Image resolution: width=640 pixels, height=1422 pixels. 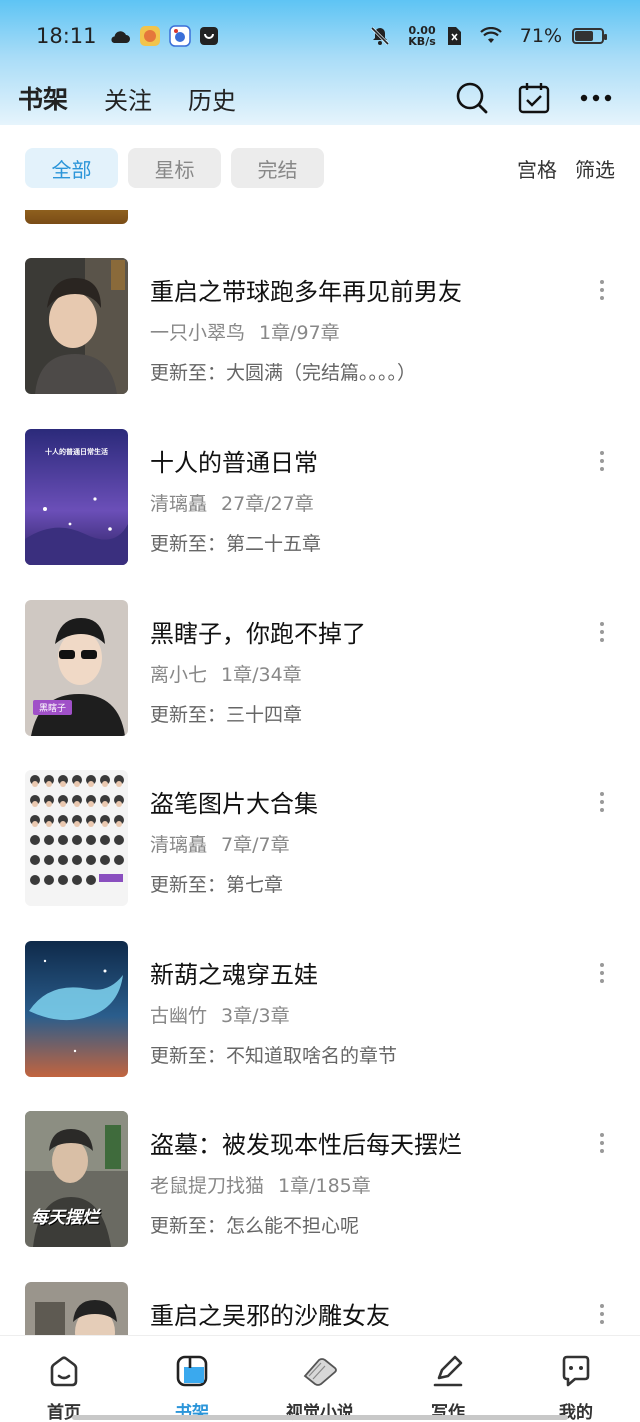 I want to click on cloud-icon, so click(x=120, y=36).